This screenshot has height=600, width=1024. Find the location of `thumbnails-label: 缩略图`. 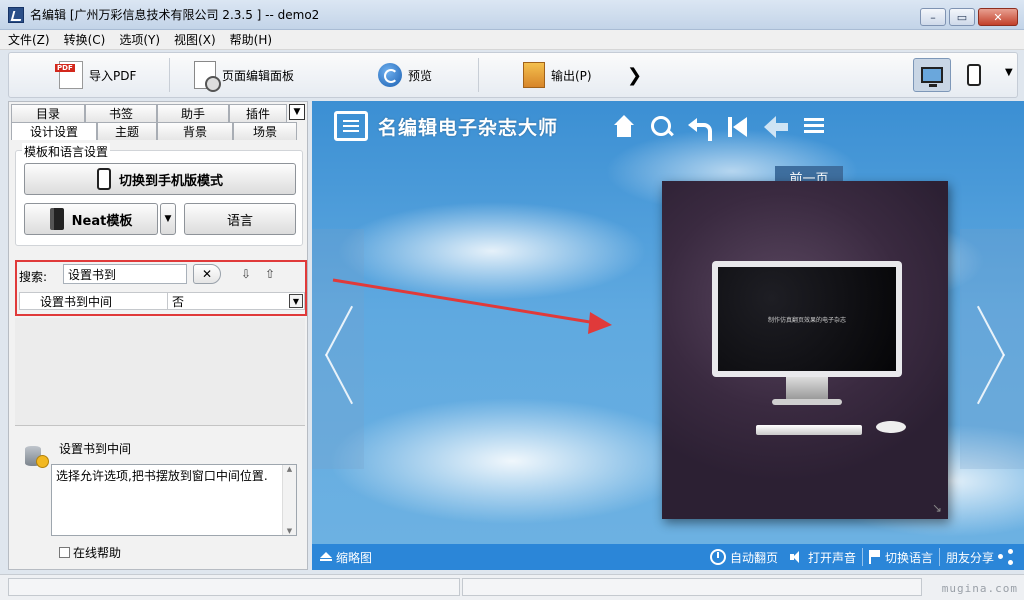

thumbnails-label: 缩略图 is located at coordinates (354, 557).